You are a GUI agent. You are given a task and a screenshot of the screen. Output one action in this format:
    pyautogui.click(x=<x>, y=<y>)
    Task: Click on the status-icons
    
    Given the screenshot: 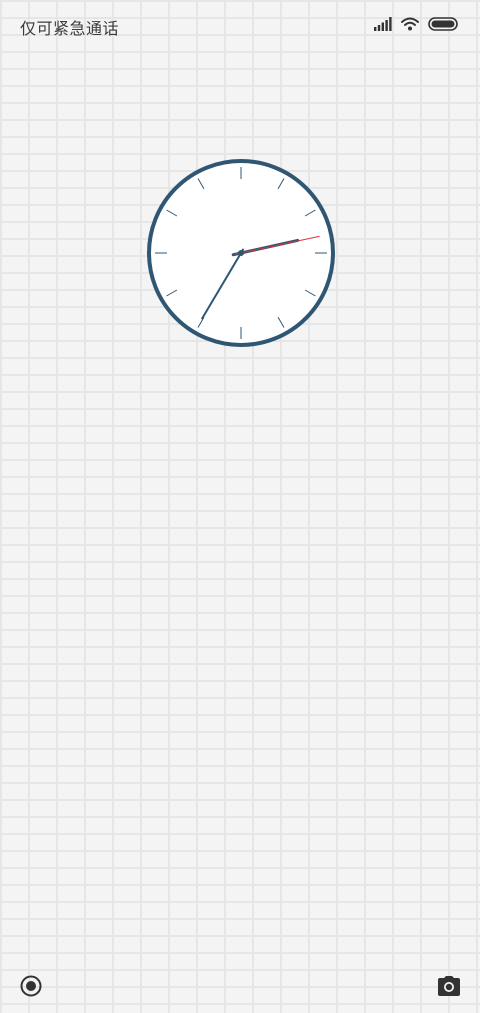 What is the action you would take?
    pyautogui.click(x=416, y=24)
    